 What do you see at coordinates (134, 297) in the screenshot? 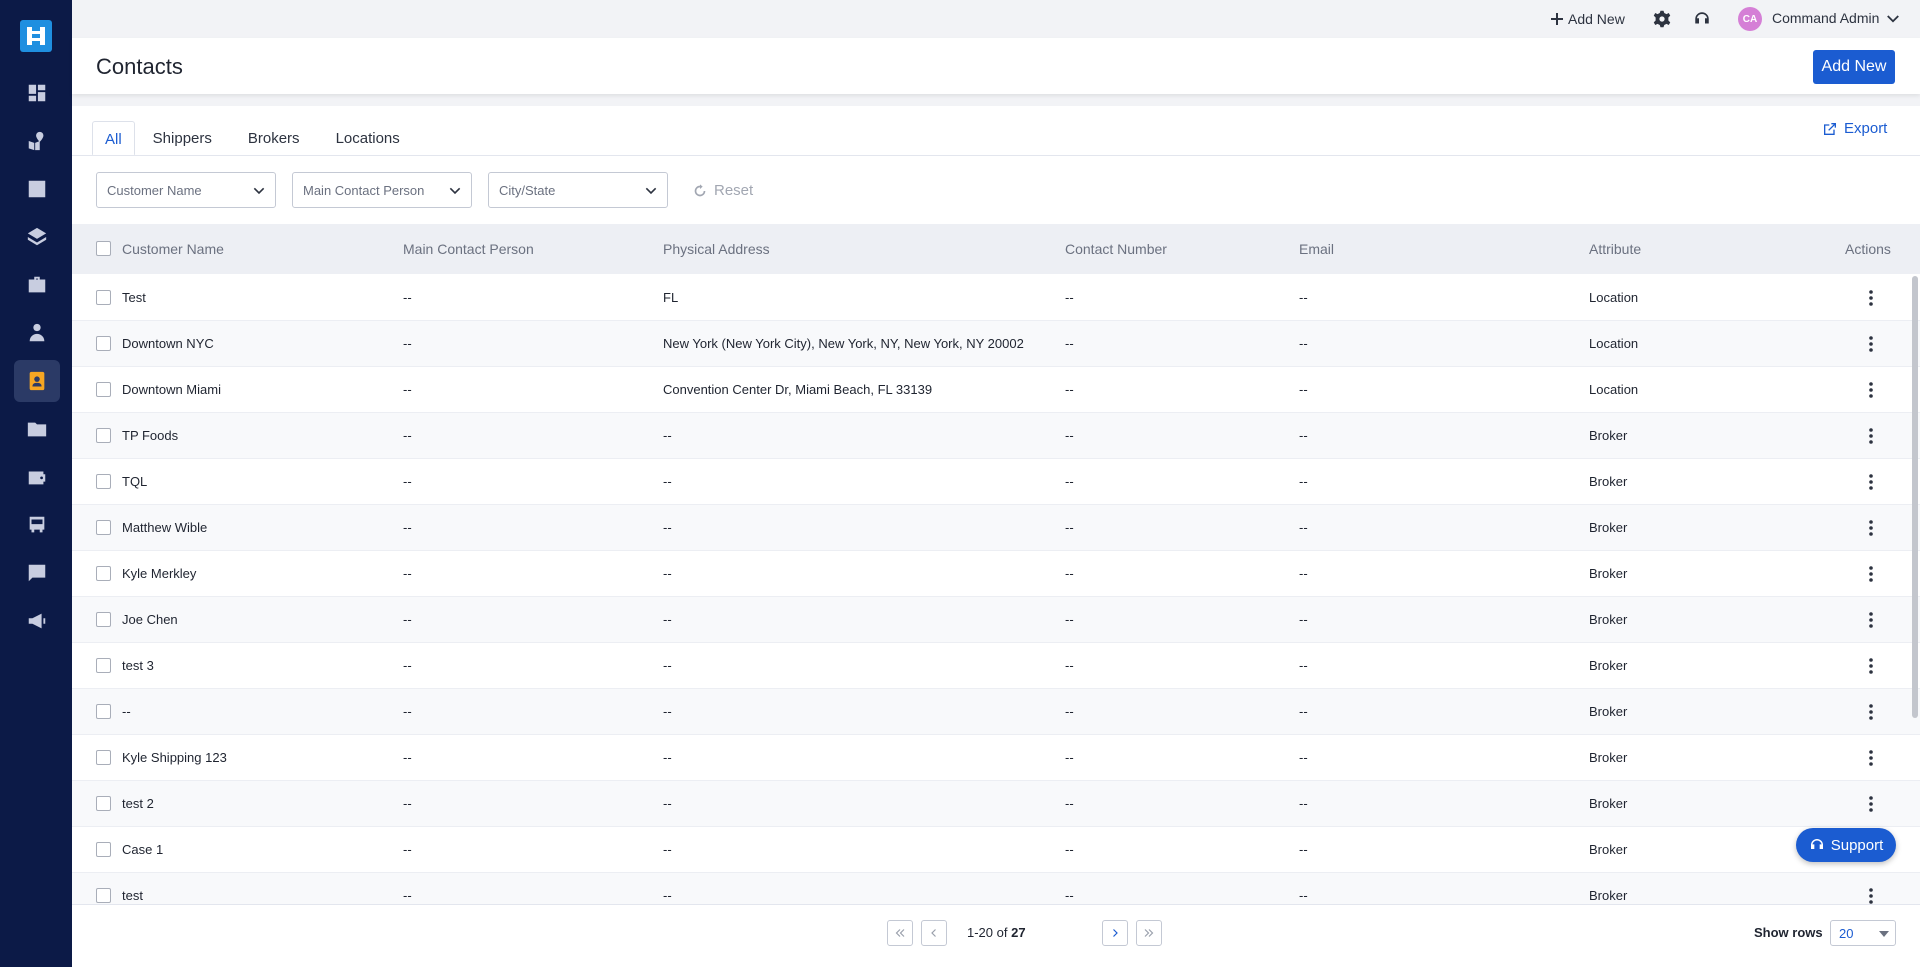
I see `customer-name-cell: Test` at bounding box center [134, 297].